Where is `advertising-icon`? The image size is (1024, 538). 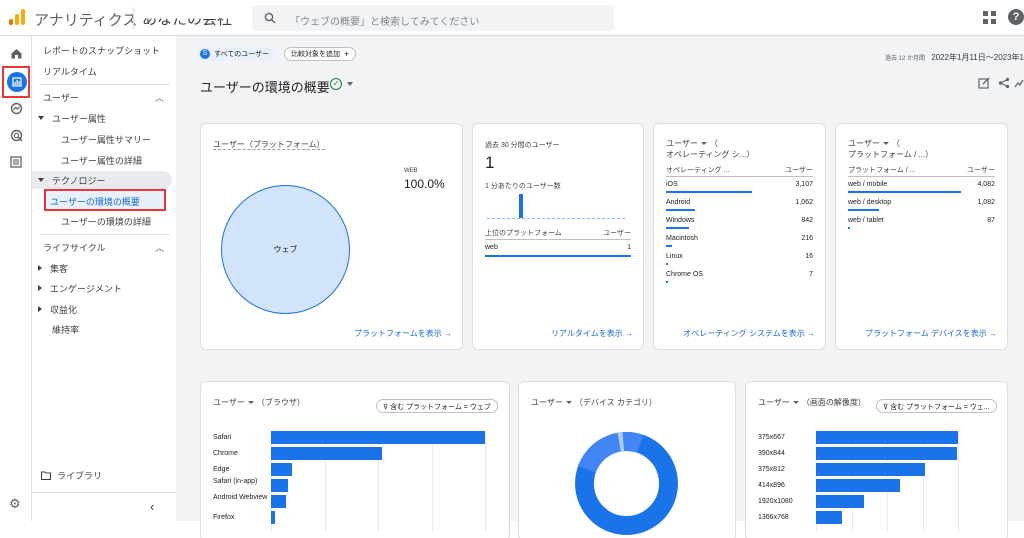 advertising-icon is located at coordinates (16, 135).